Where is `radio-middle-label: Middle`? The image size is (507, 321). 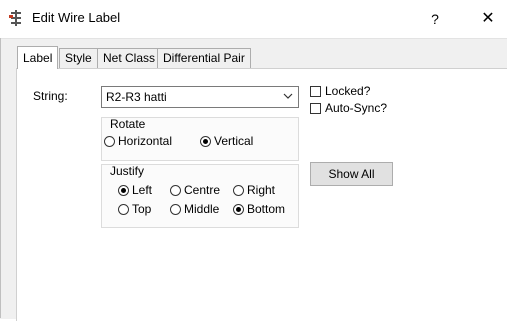
radio-middle-label: Middle is located at coordinates (202, 209).